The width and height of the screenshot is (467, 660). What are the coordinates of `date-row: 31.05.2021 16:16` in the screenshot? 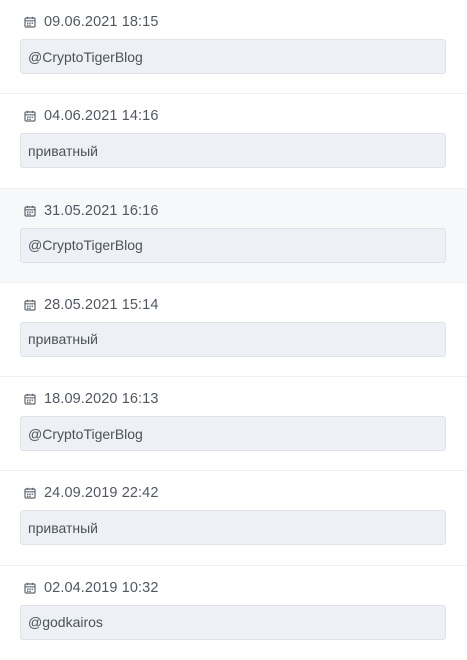 It's located at (233, 211).